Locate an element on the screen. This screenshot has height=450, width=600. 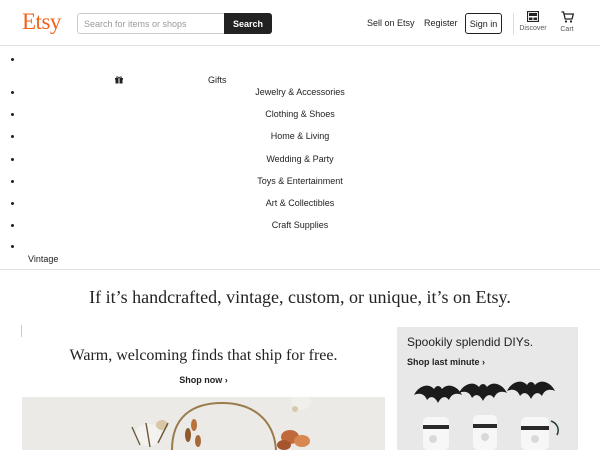
discover-button: Discover is located at coordinates (533, 21).